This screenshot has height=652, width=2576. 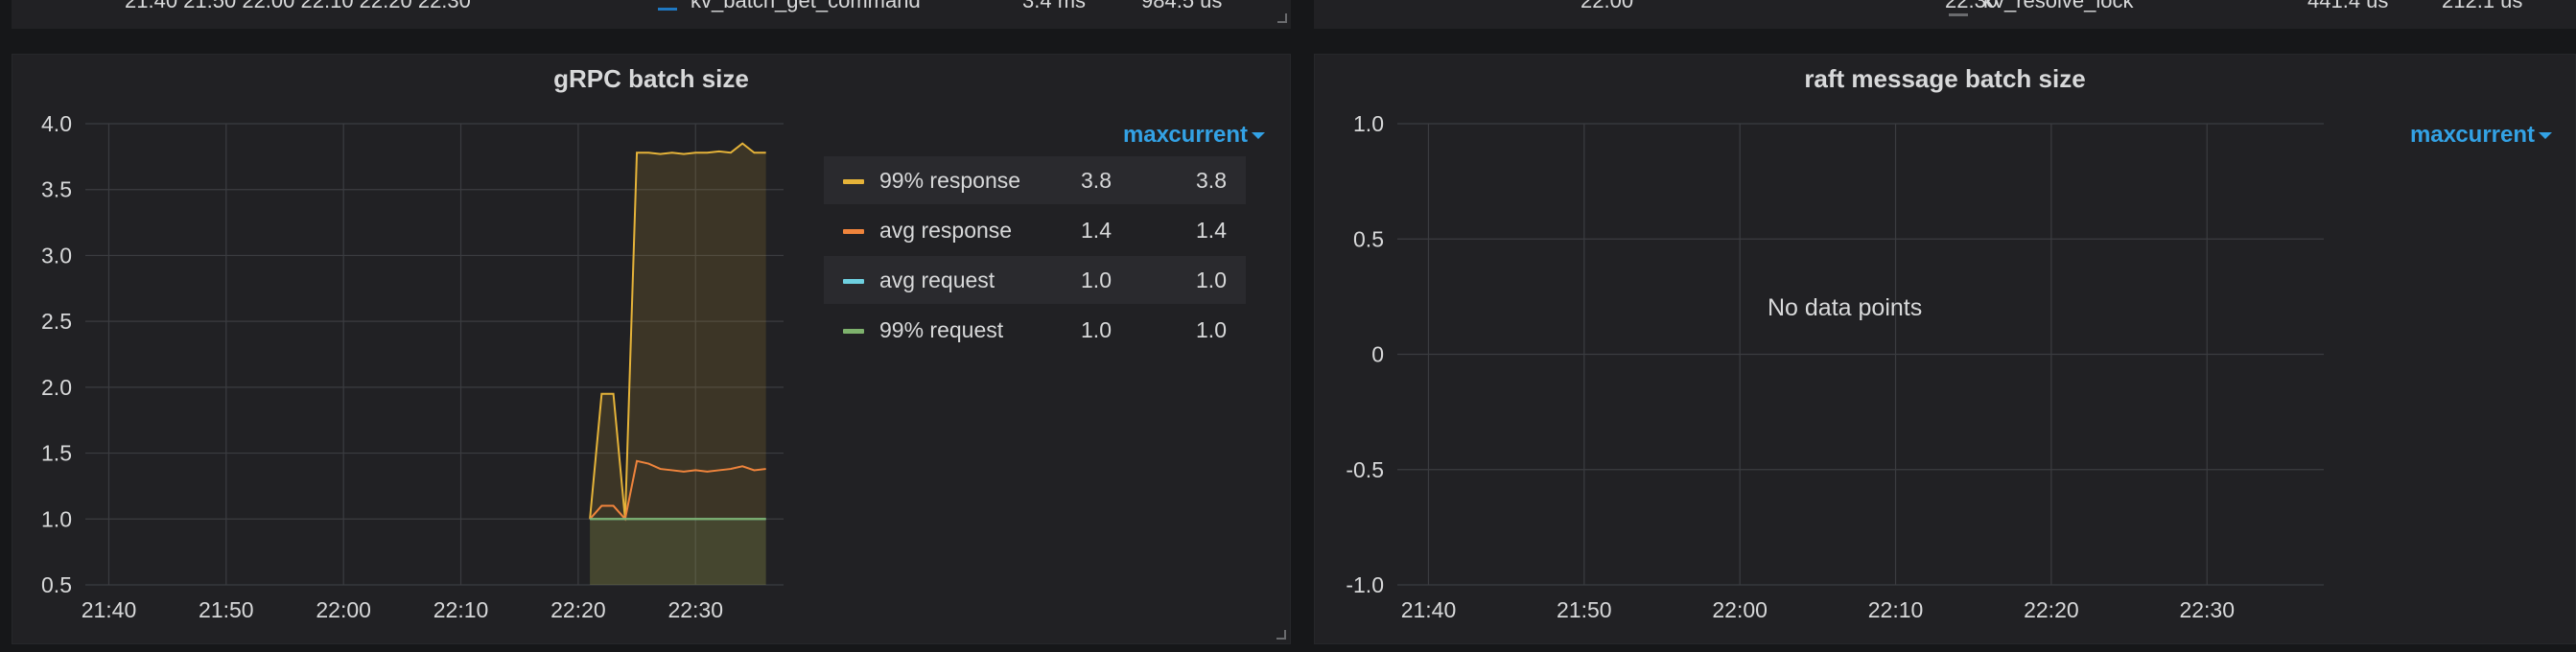 What do you see at coordinates (1035, 280) in the screenshot?
I see `legend-item: avg request 1.0 1.0` at bounding box center [1035, 280].